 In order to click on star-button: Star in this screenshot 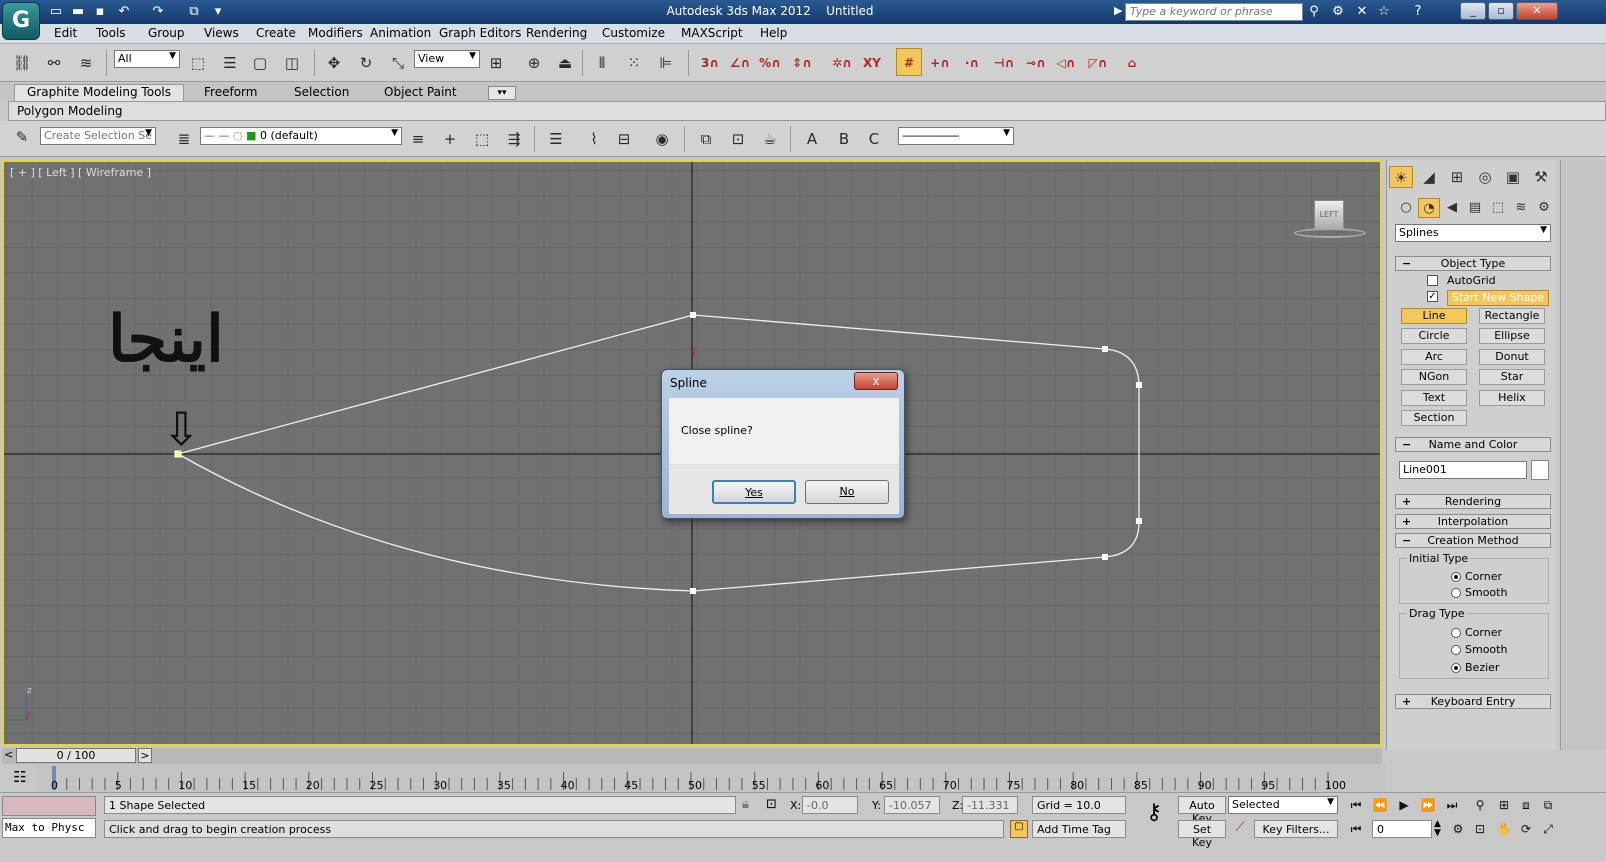, I will do `click(1512, 377)`.